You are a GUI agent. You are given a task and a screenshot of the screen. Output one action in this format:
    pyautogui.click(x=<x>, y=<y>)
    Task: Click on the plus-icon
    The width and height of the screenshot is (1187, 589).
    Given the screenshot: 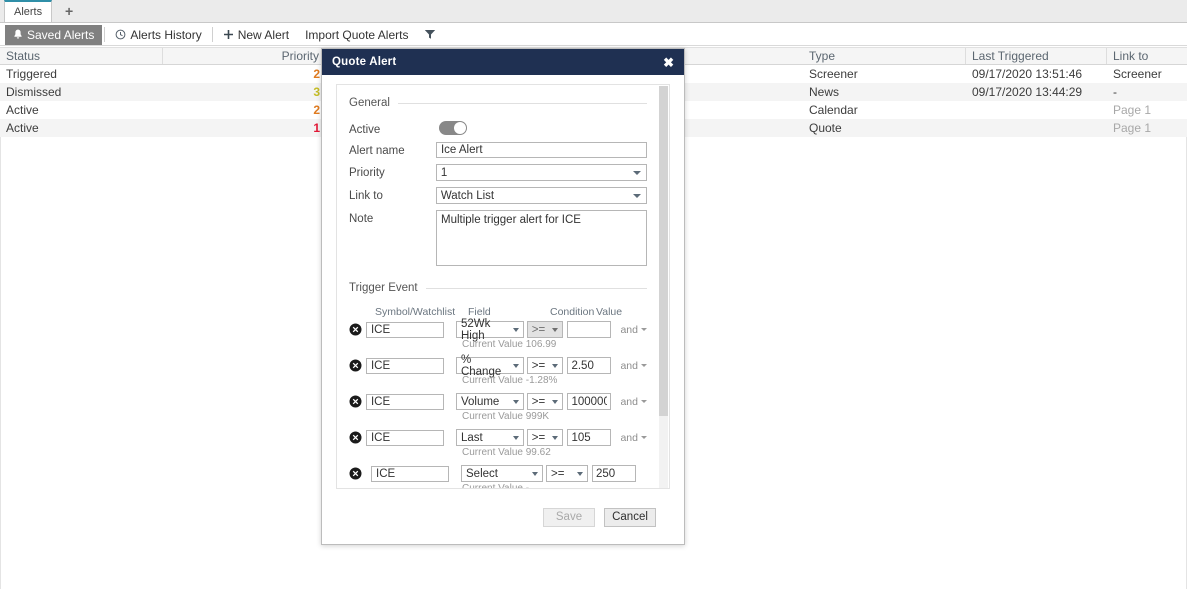 What is the action you would take?
    pyautogui.click(x=228, y=34)
    